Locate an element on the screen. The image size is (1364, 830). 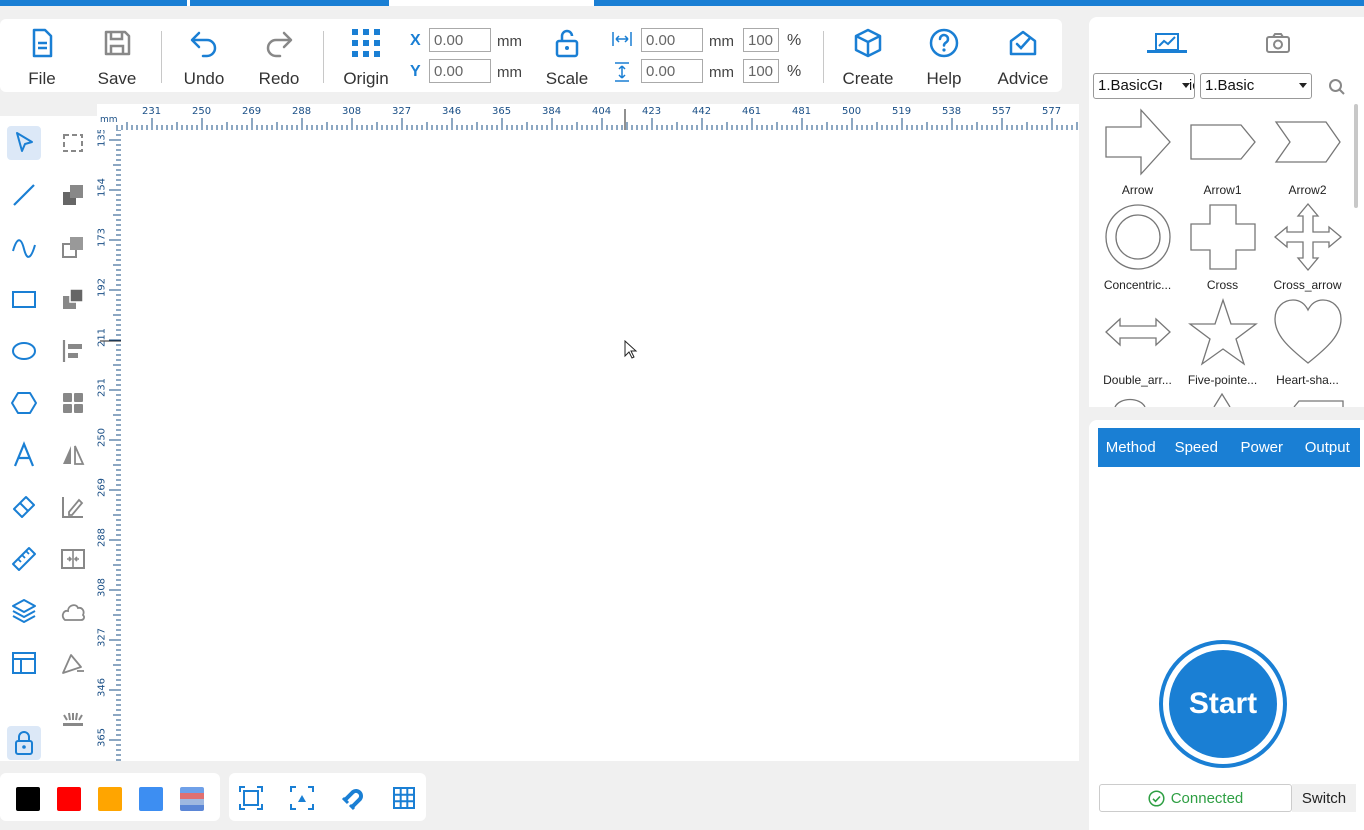
color-palette is located at coordinates (110, 797).